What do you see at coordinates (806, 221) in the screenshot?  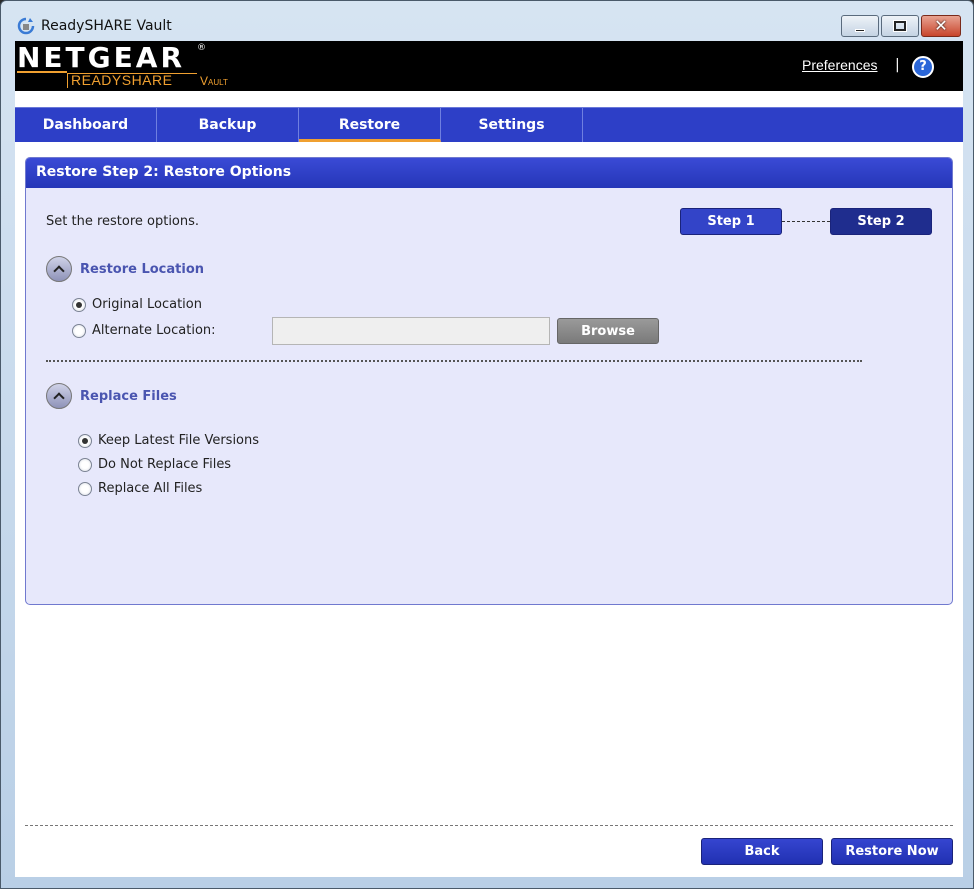 I see `step-connector` at bounding box center [806, 221].